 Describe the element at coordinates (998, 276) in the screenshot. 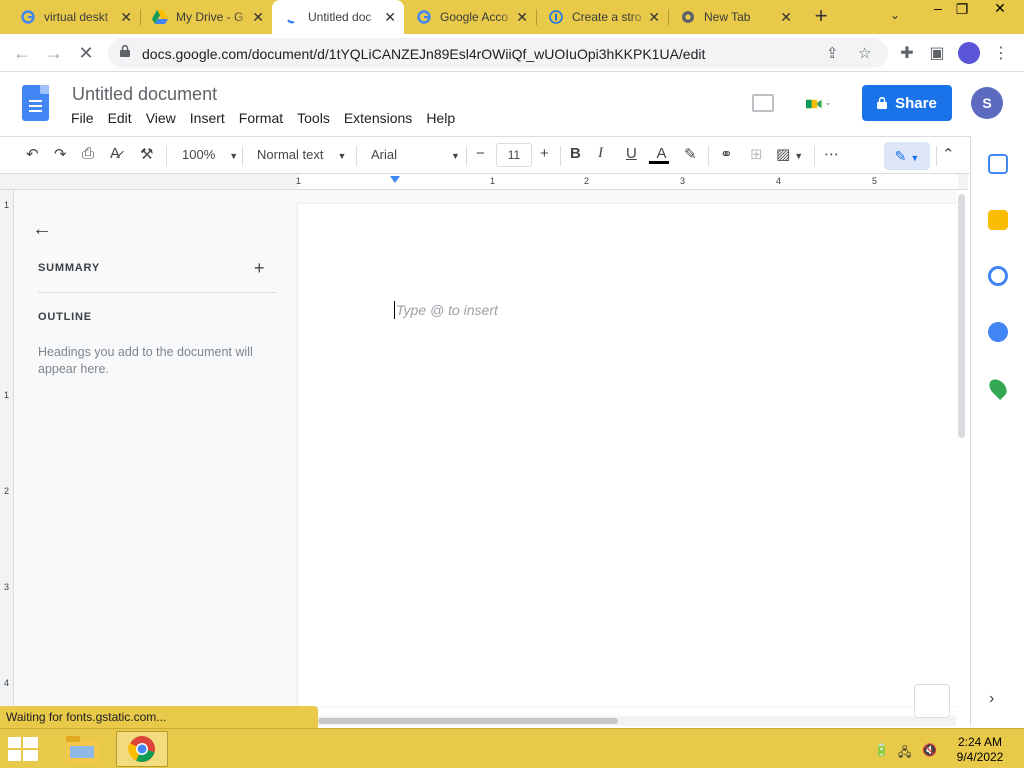

I see `tasks-icon` at that location.